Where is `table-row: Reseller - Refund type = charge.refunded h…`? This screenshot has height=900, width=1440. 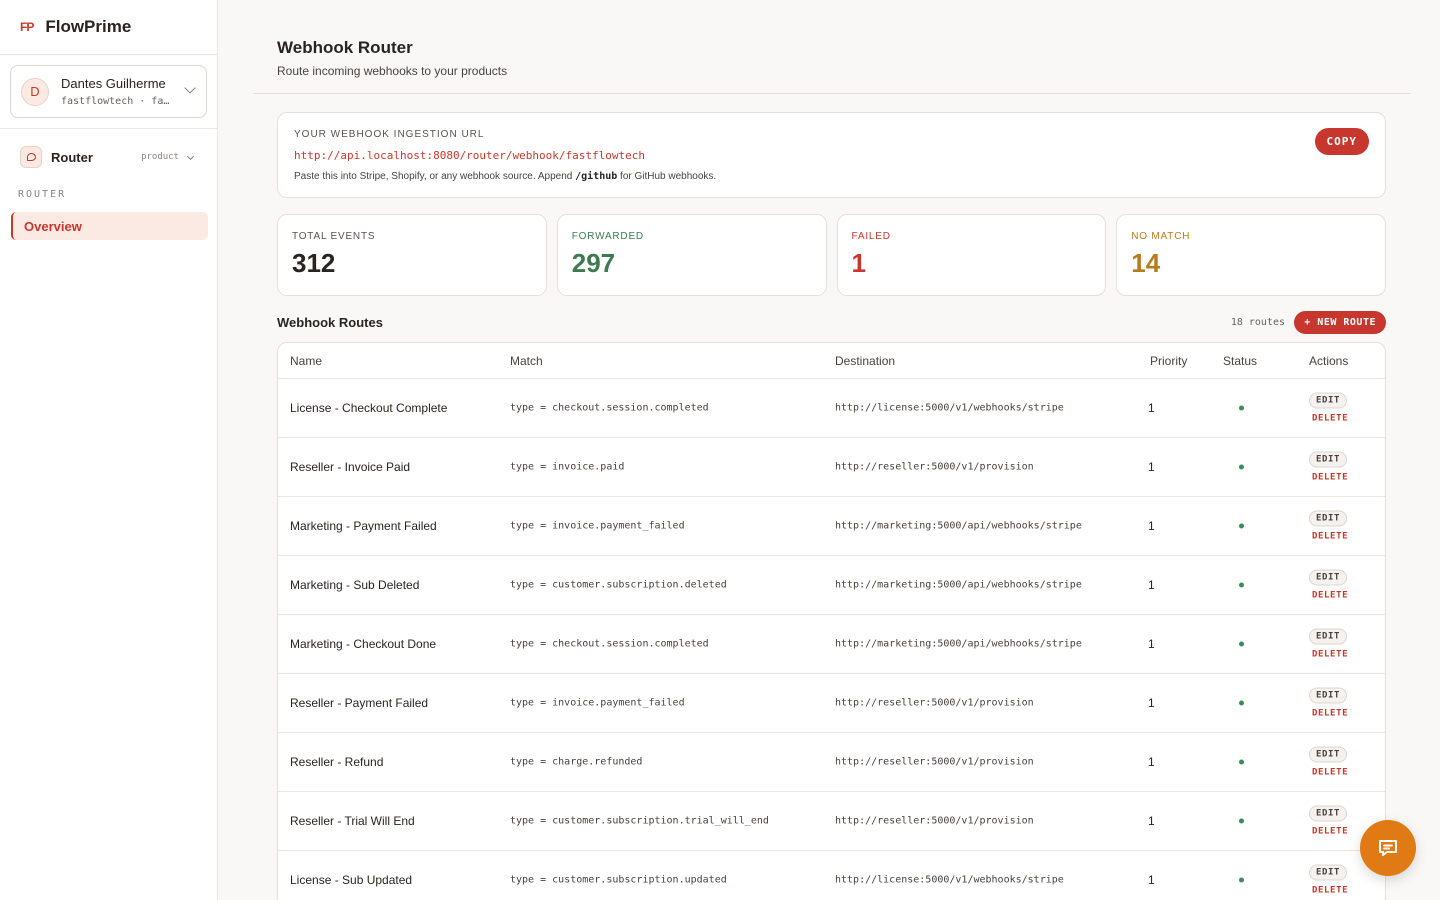
table-row: Reseller - Refund type = charge.refunded h… is located at coordinates (831, 762).